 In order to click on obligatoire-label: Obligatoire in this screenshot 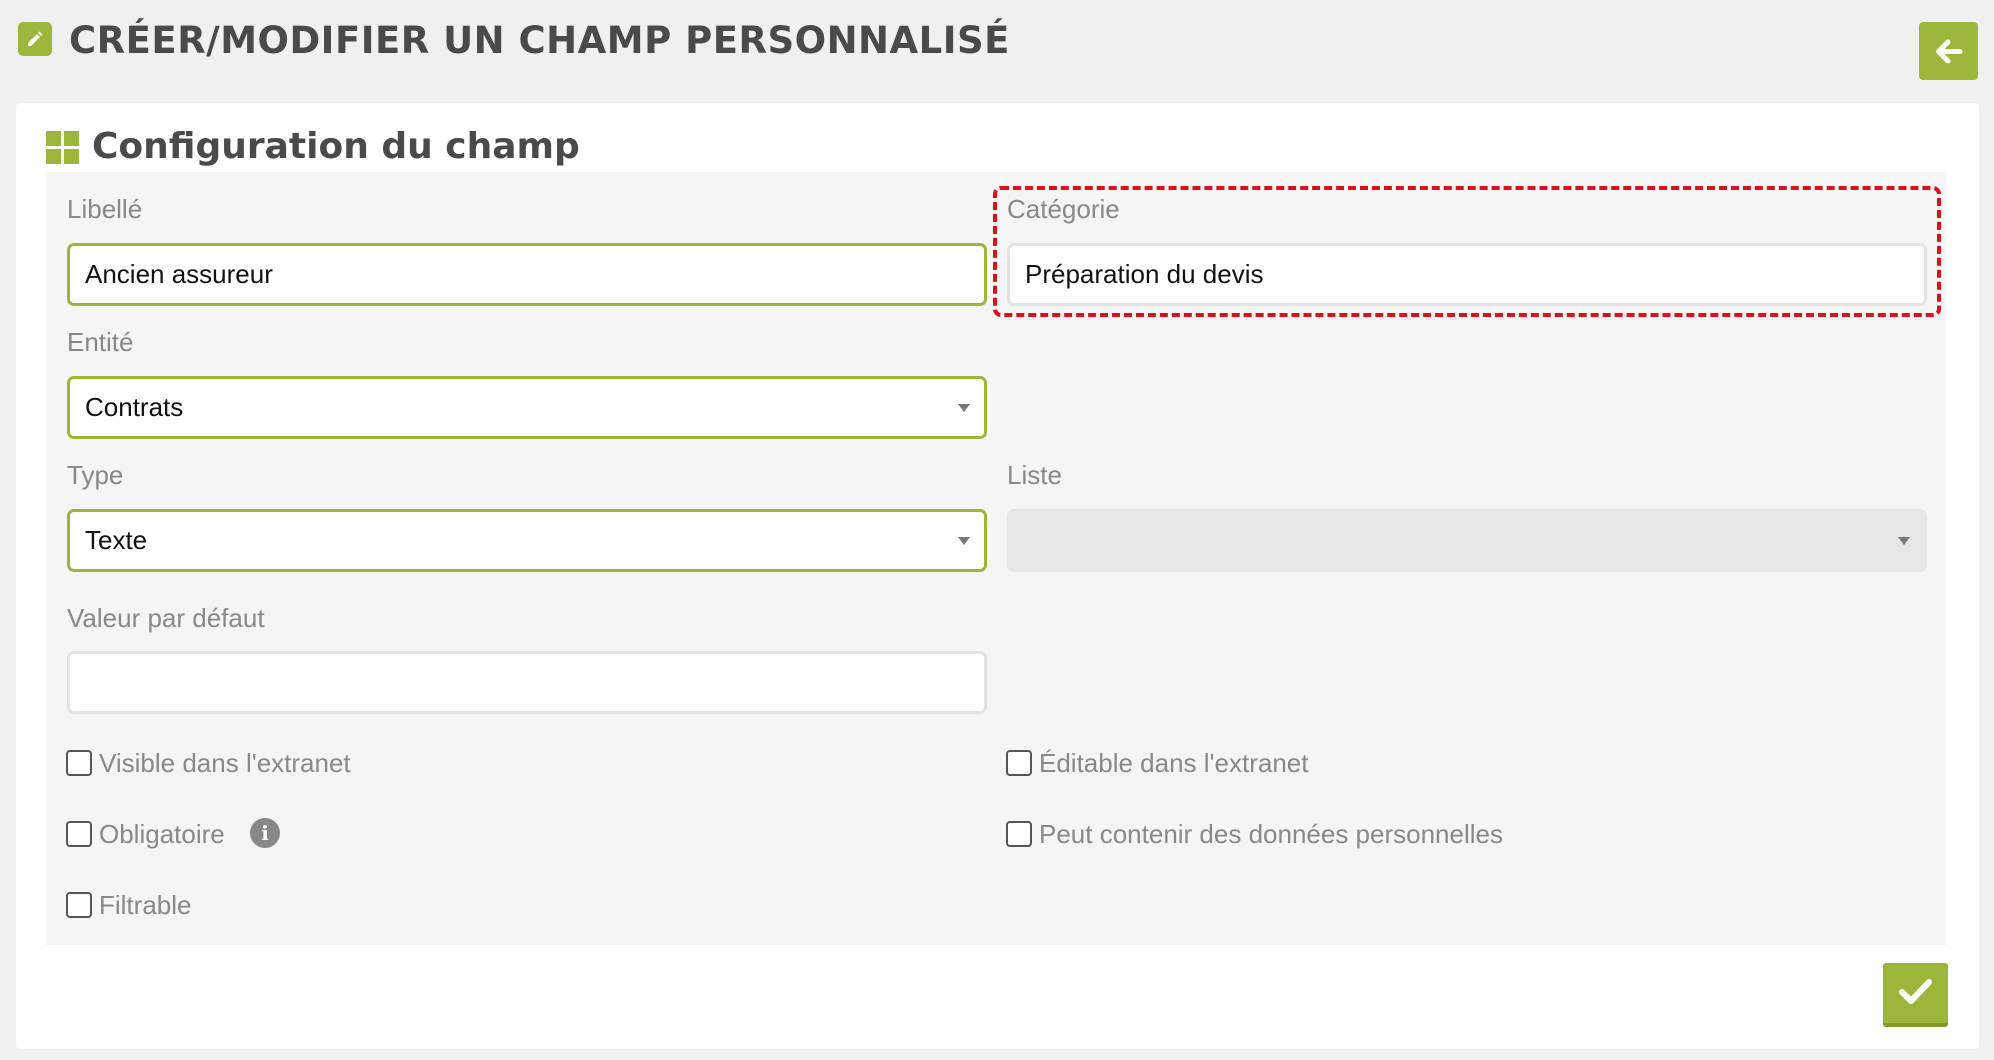, I will do `click(162, 834)`.